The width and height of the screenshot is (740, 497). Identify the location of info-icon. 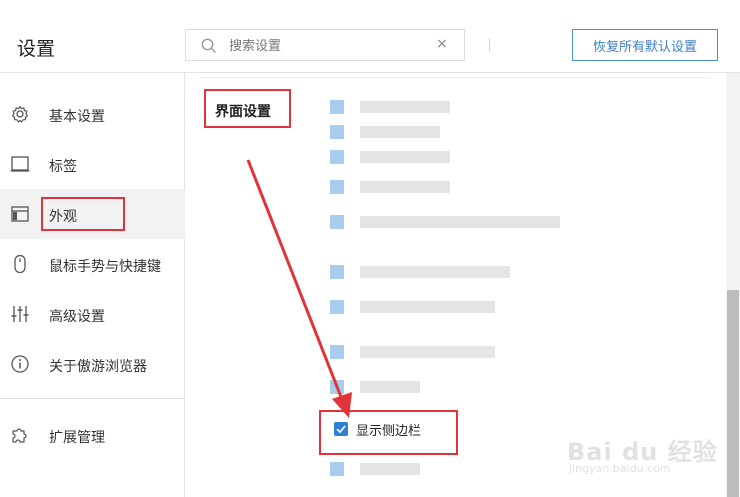
(20, 364).